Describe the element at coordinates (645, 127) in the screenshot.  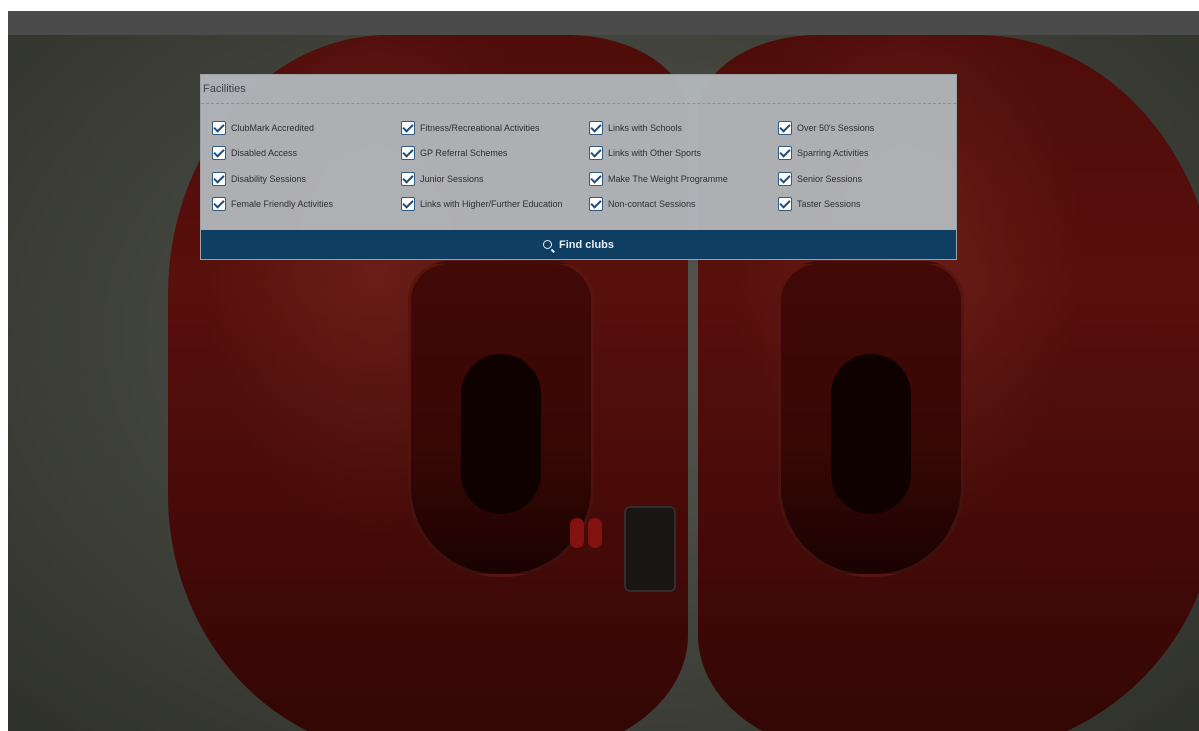
I see `facility-label: Links with Schools` at that location.